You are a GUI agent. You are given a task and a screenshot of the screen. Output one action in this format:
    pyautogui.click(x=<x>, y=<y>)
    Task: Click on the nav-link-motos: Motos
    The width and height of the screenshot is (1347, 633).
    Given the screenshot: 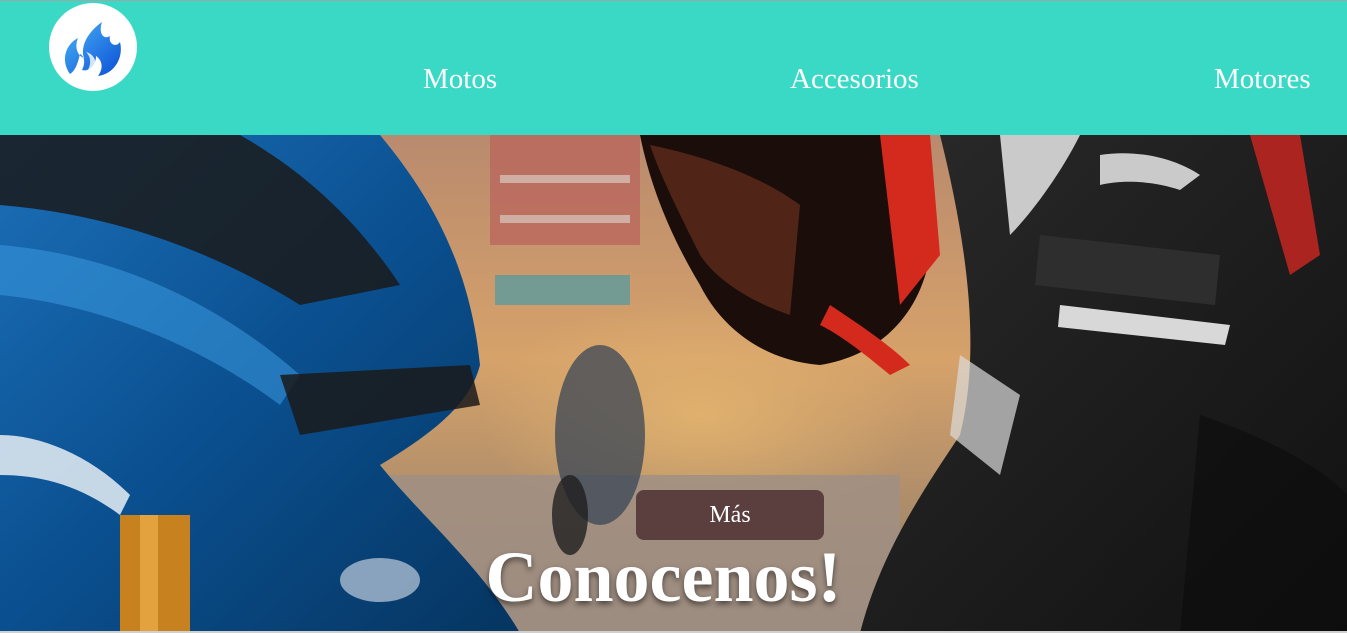 What is the action you would take?
    pyautogui.click(x=460, y=79)
    